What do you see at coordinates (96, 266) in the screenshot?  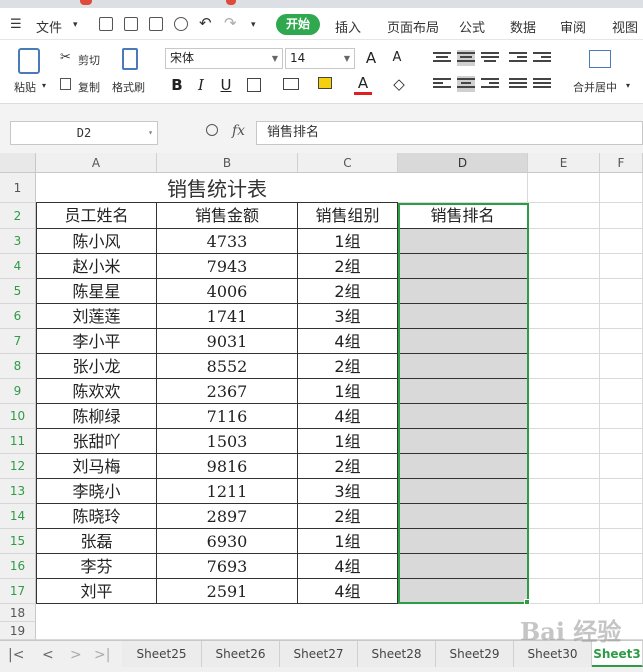 I see `name-cell: 赵小米` at bounding box center [96, 266].